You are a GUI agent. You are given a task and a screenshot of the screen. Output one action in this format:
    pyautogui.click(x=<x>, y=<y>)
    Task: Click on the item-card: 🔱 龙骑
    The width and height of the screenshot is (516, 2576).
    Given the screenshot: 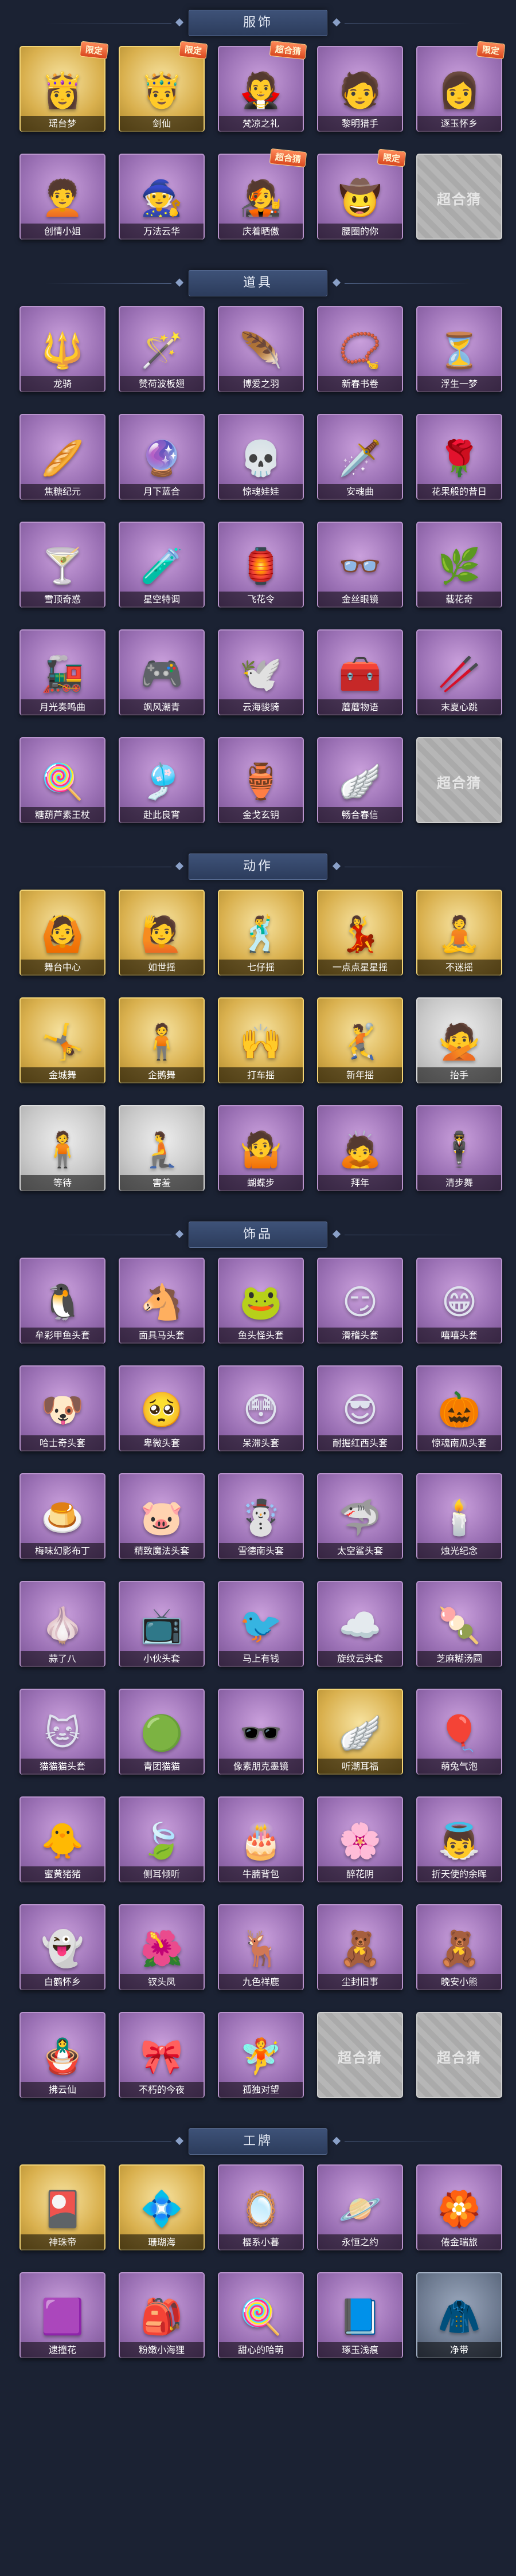 What is the action you would take?
    pyautogui.click(x=62, y=349)
    